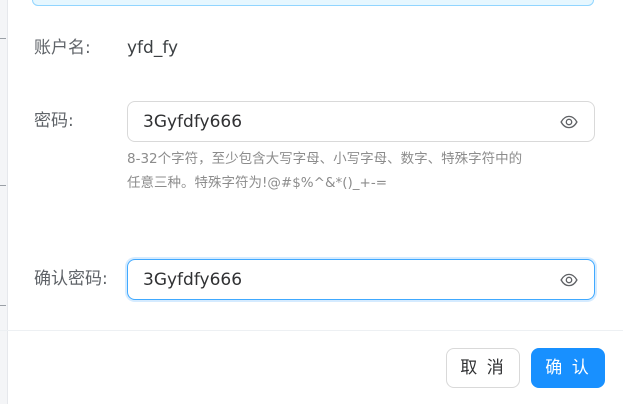  I want to click on password-input: 3Gyfdfy666, so click(361, 121).